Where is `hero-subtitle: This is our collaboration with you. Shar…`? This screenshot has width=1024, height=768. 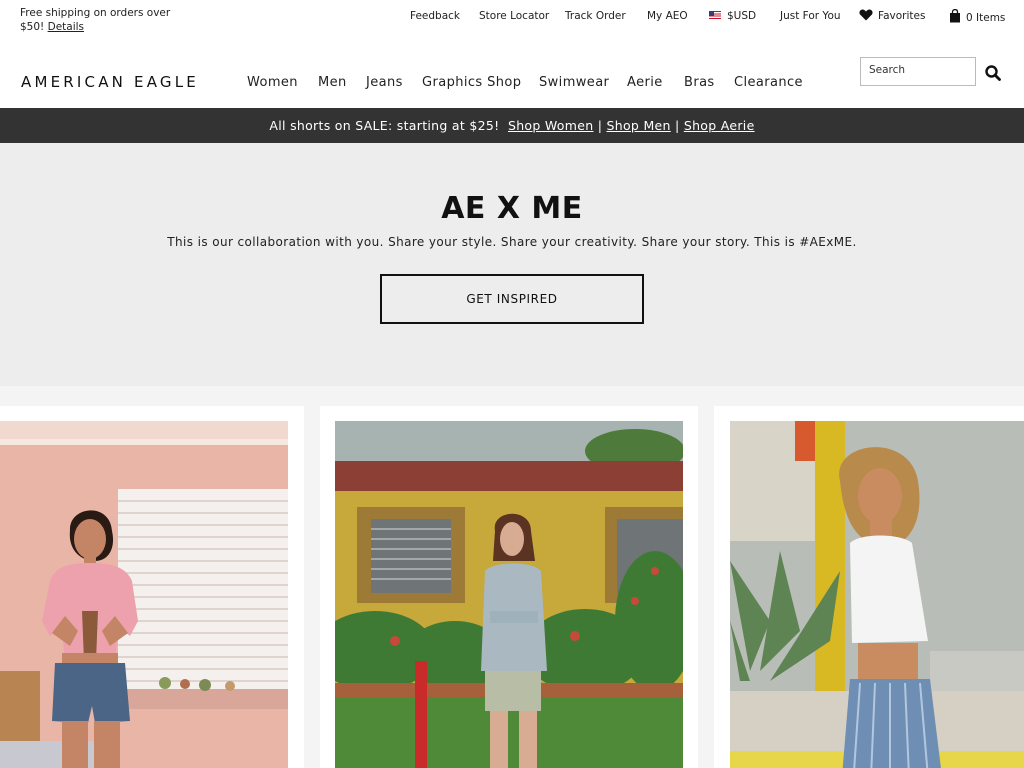
hero-subtitle: This is our collaboration with you. Shar… is located at coordinates (512, 242).